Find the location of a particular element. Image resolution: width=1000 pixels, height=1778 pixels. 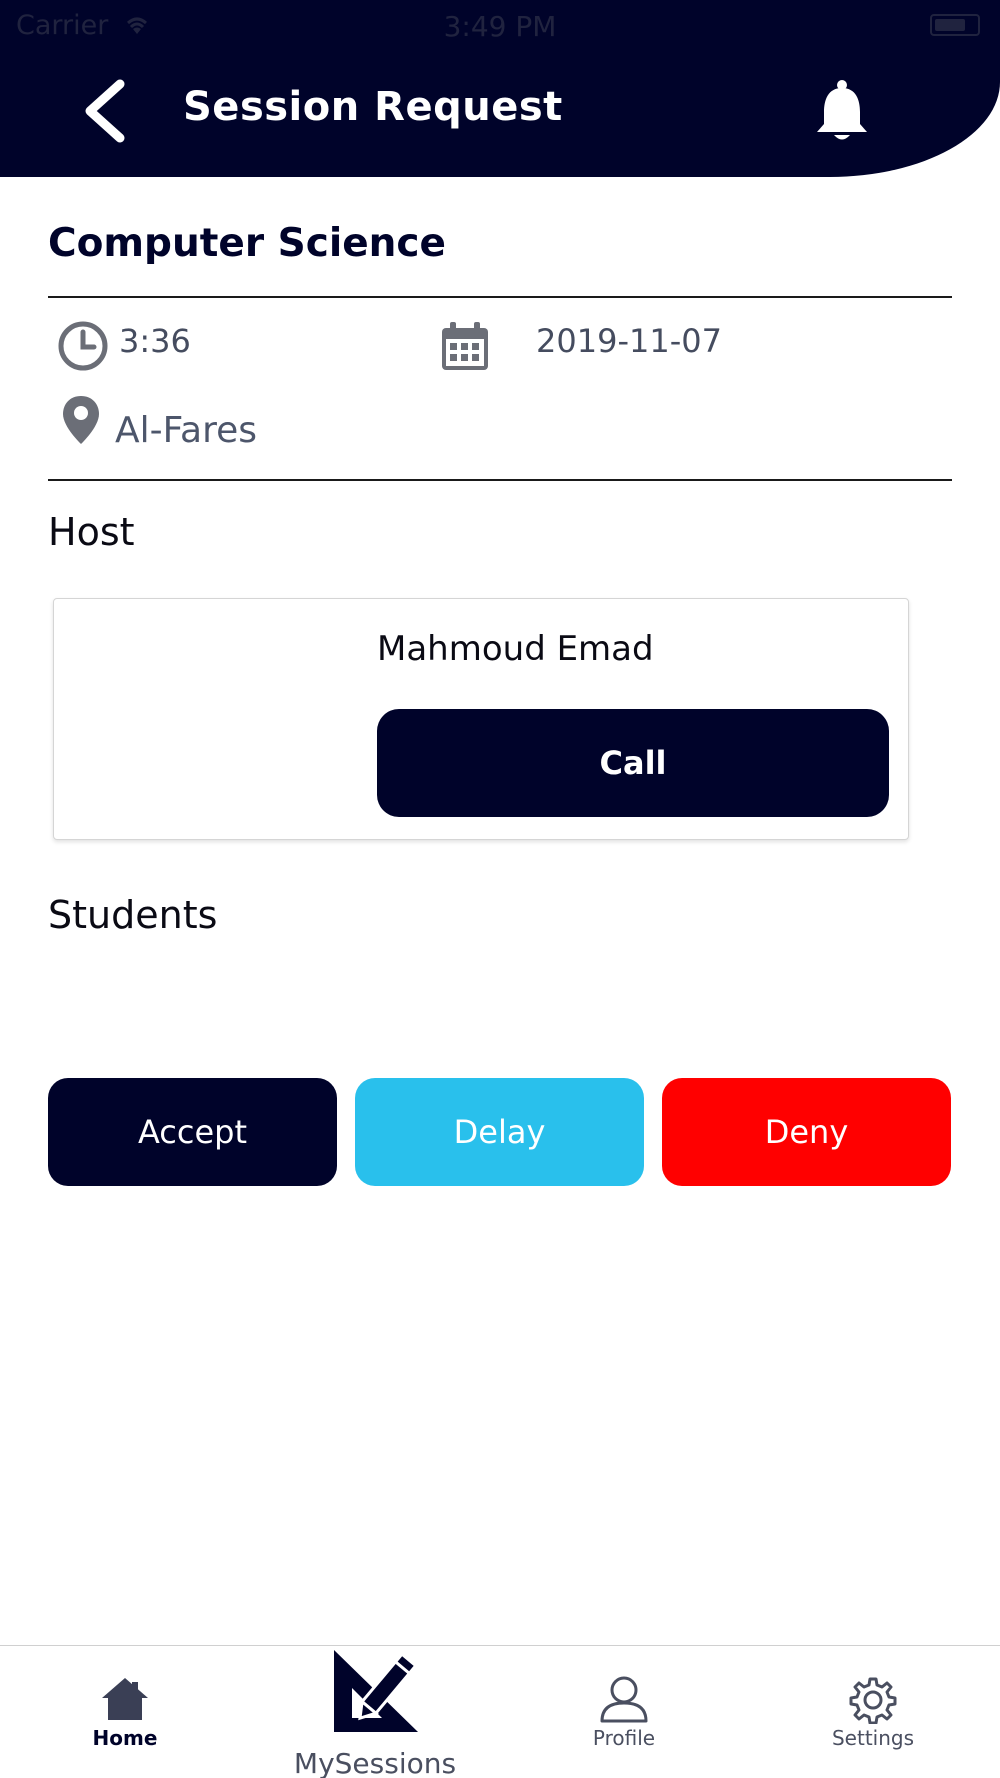

profile-icon is located at coordinates (624, 1699).